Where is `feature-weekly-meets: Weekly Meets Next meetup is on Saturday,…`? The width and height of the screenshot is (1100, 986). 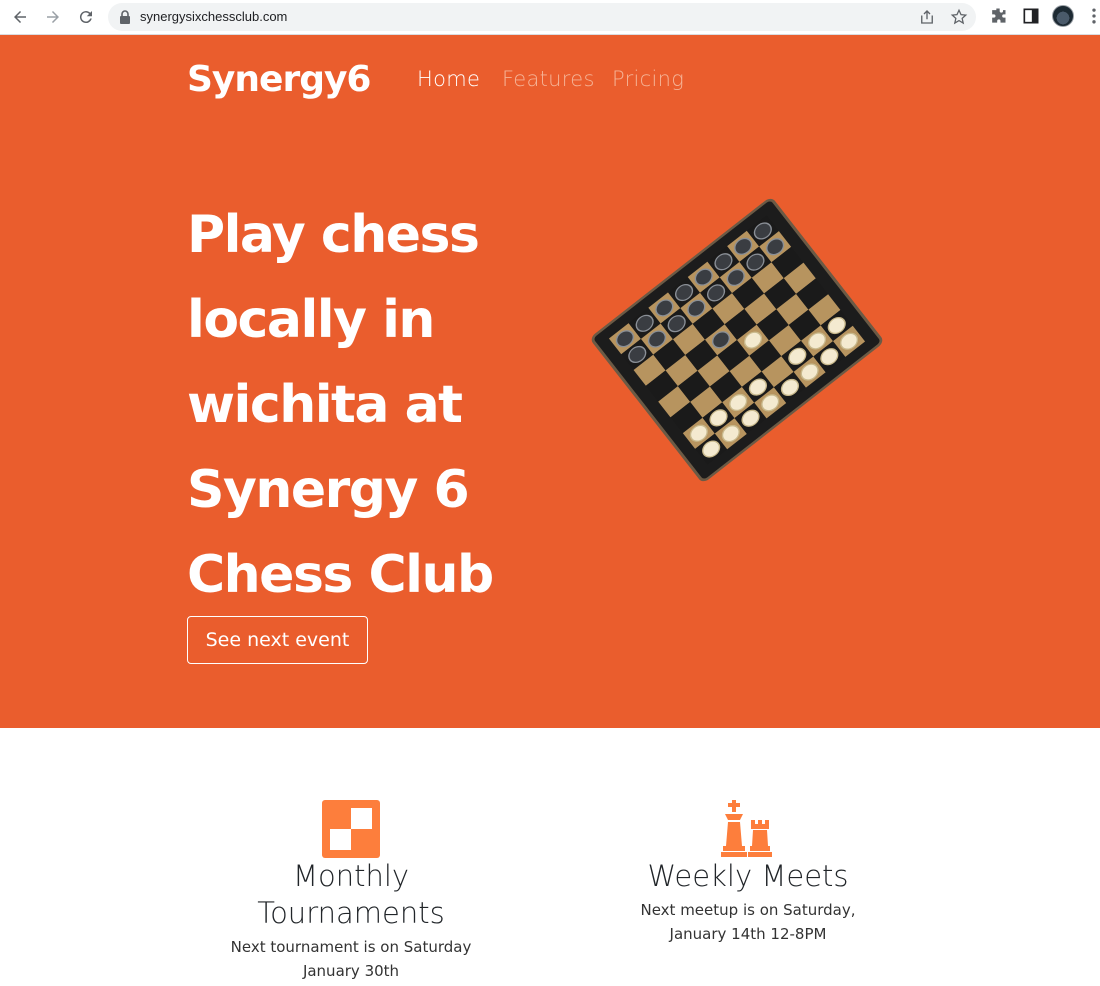 feature-weekly-meets: Weekly Meets Next meetup is on Saturday,… is located at coordinates (748, 837).